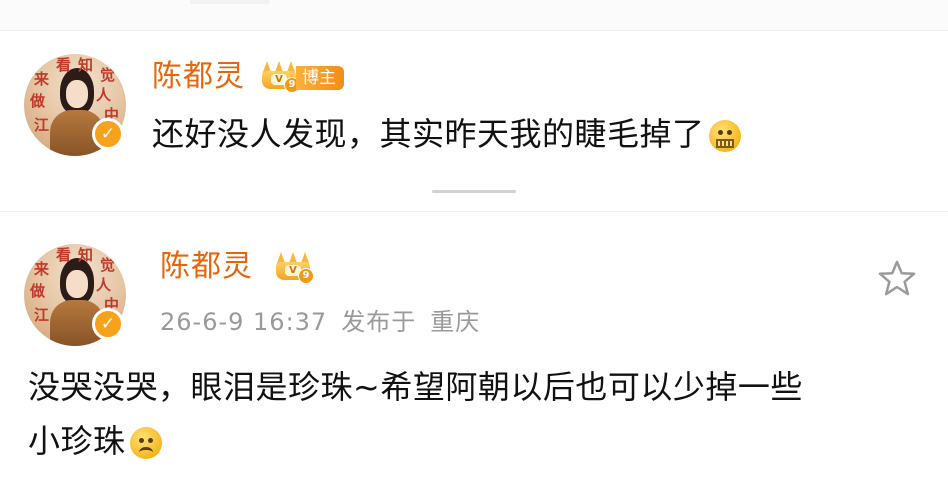 This screenshot has width=948, height=496. I want to click on reply-text: 还好没人发现，其实昨天我的睫毛掉了, so click(446, 134).